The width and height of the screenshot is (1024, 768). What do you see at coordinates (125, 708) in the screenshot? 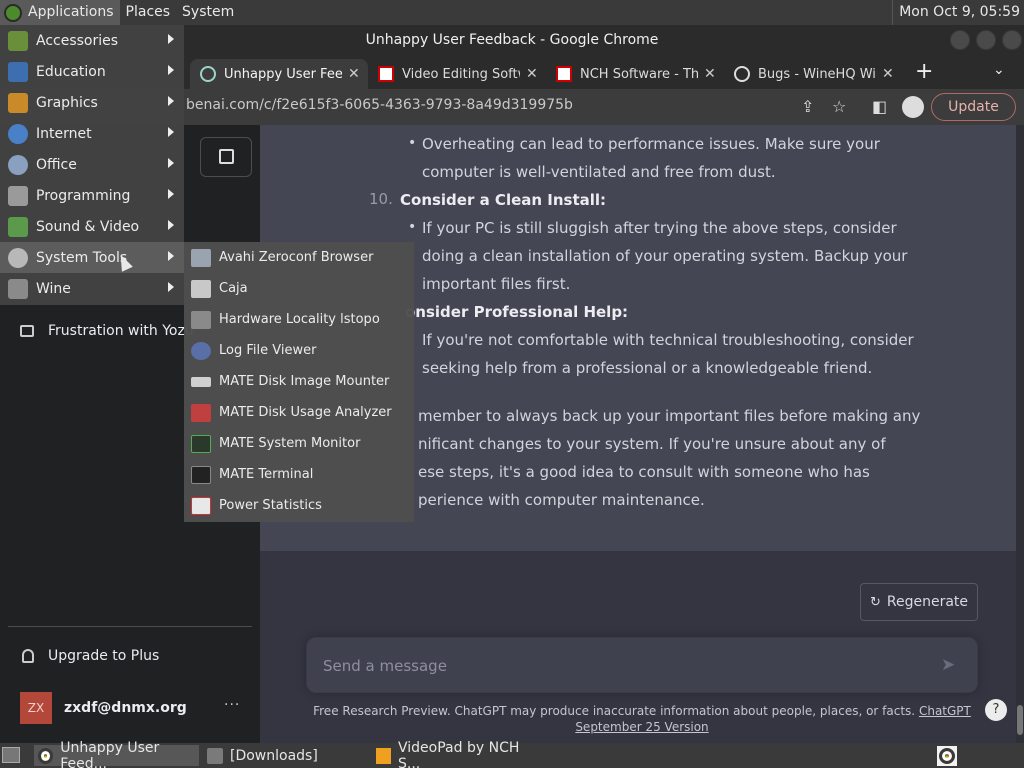
I see `account-email: zxdf@dnmx.org` at bounding box center [125, 708].